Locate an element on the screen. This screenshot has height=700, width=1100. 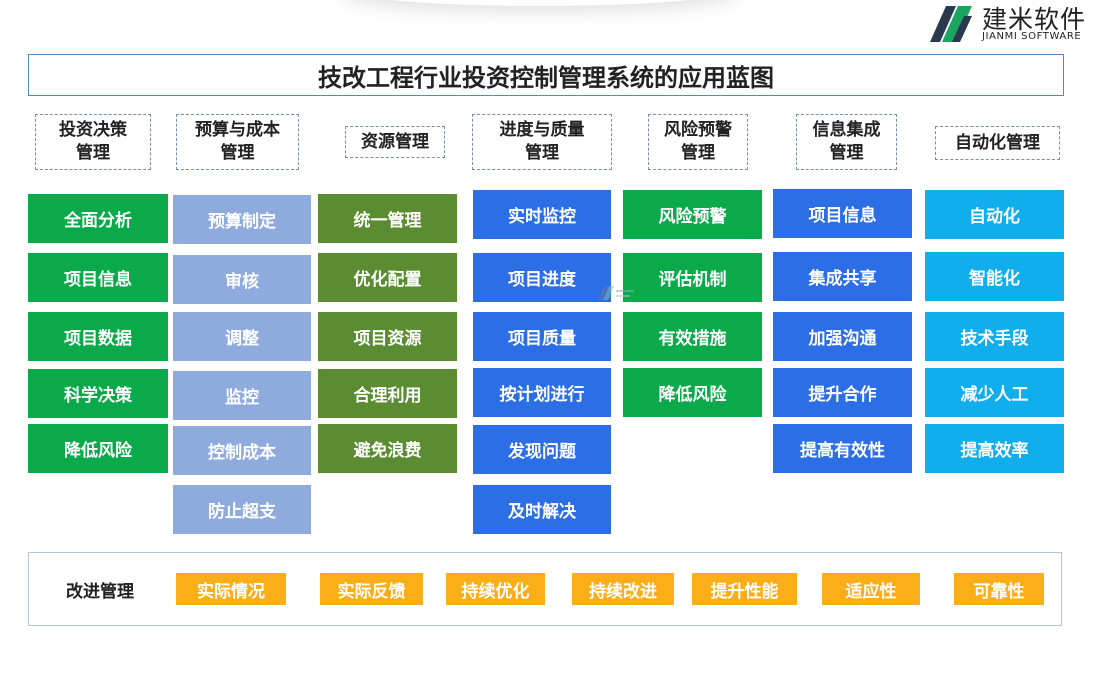
improvement-tag: 实际情况 is located at coordinates (231, 589).